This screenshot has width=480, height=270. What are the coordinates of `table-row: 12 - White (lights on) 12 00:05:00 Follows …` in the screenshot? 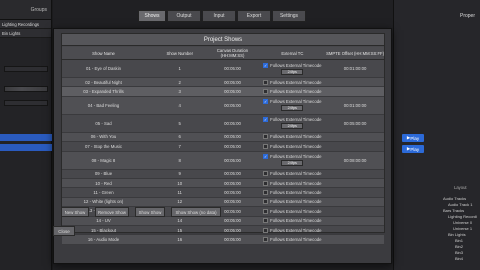 It's located at (223, 202).